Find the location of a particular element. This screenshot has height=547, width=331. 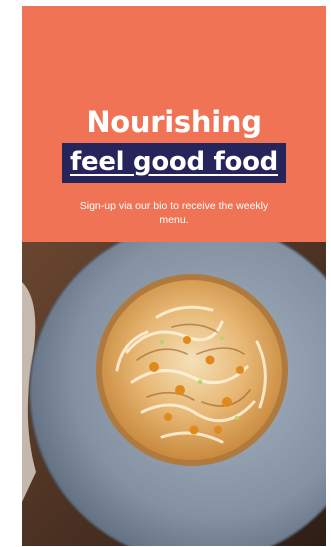

headline: Nourishing is located at coordinates (174, 122).